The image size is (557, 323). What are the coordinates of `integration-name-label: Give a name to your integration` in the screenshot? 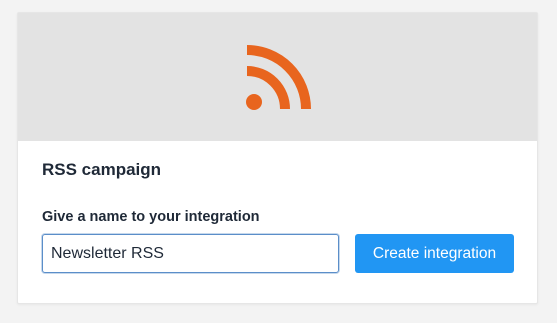 It's located at (151, 217).